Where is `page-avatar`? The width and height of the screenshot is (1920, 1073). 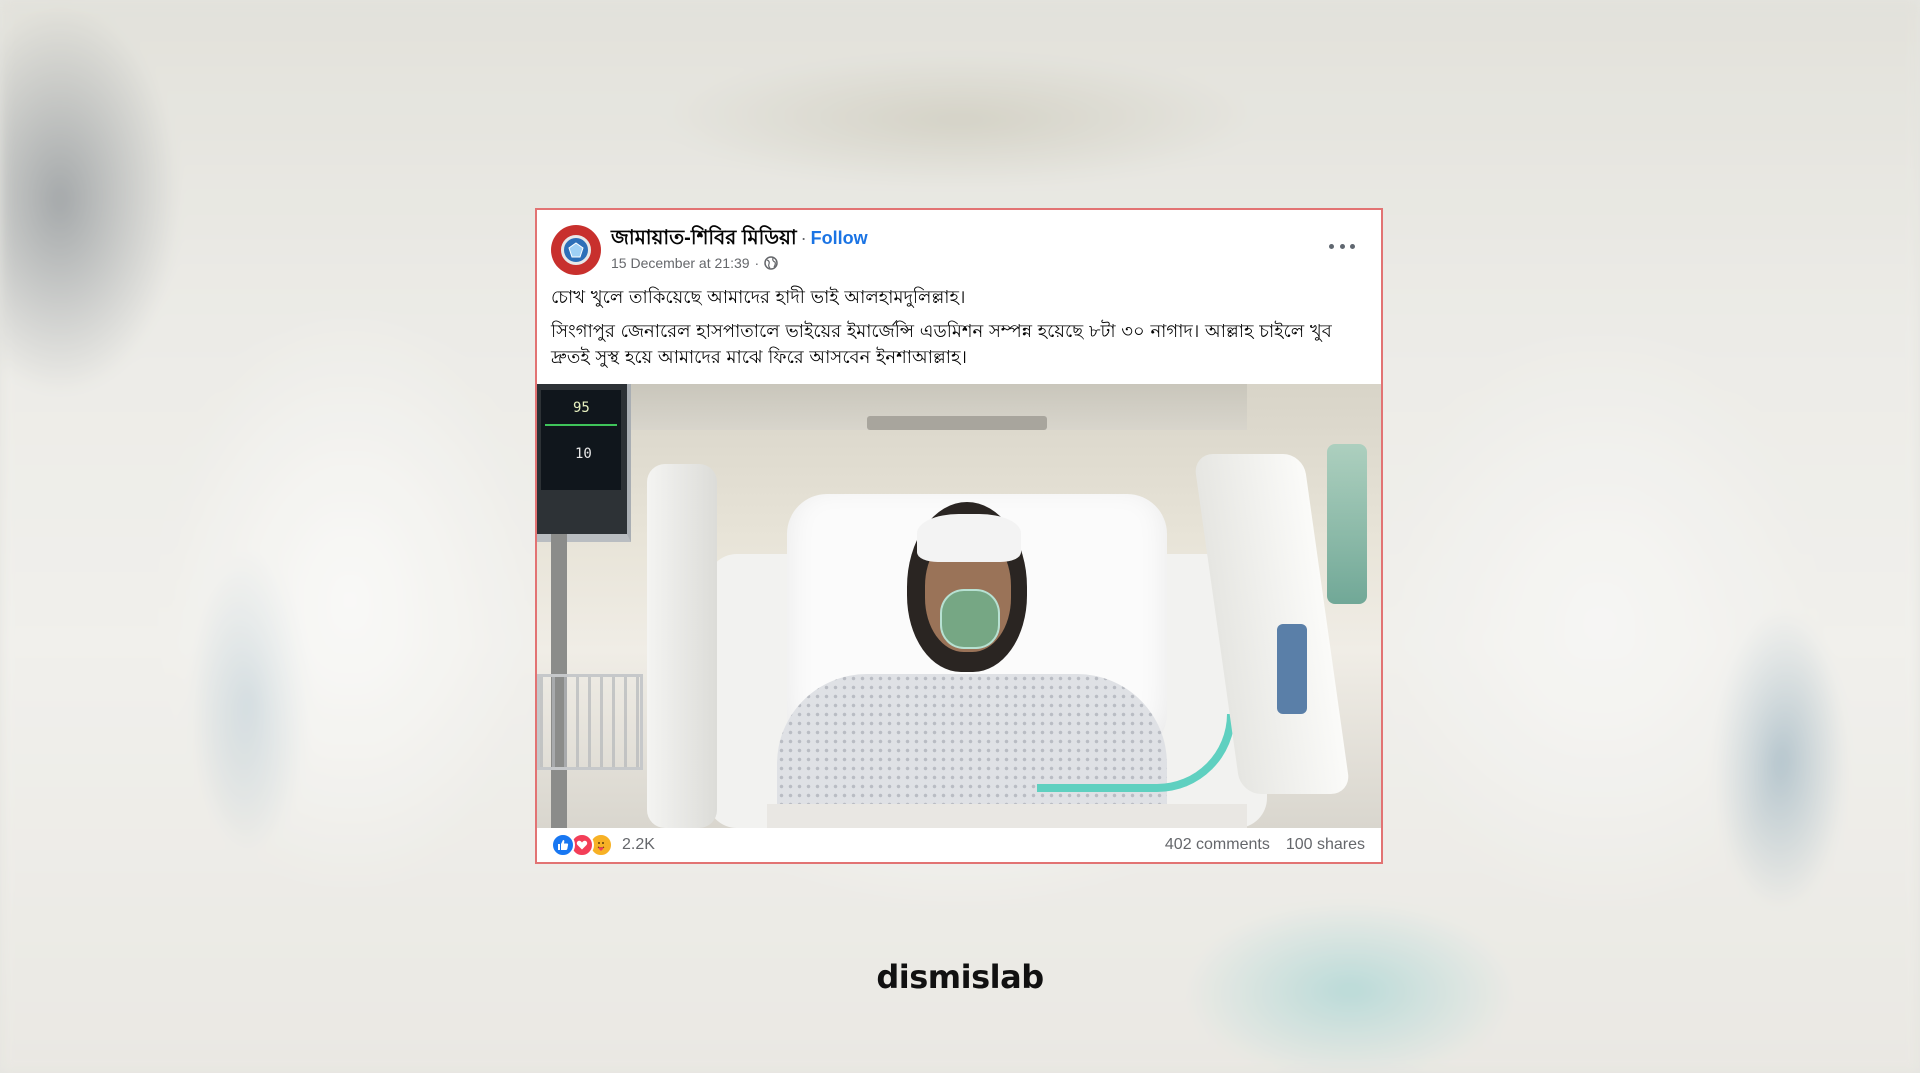 page-avatar is located at coordinates (576, 250).